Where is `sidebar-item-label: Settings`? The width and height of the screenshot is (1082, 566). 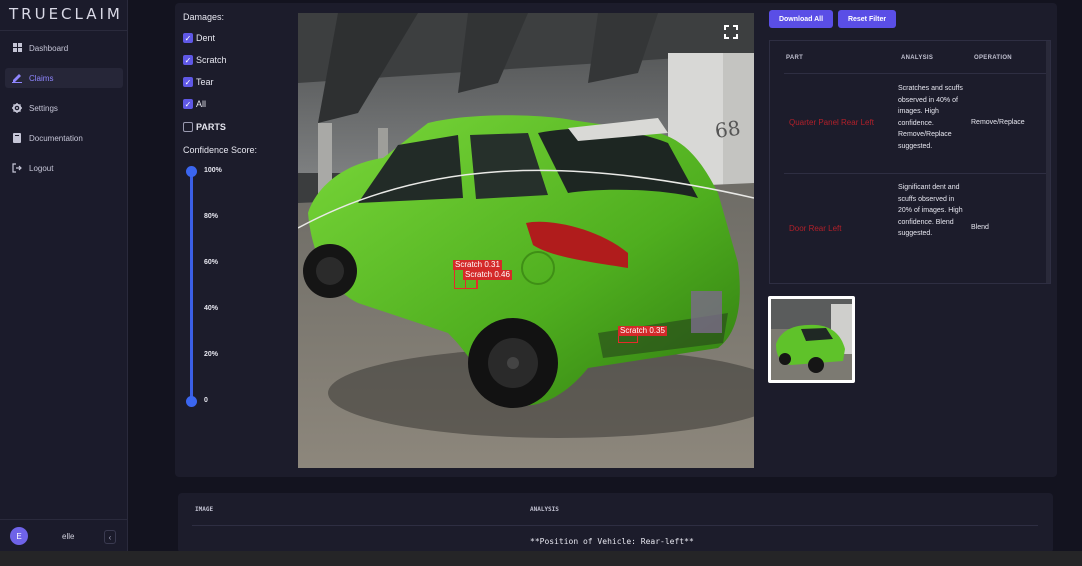
sidebar-item-label: Settings is located at coordinates (43, 108).